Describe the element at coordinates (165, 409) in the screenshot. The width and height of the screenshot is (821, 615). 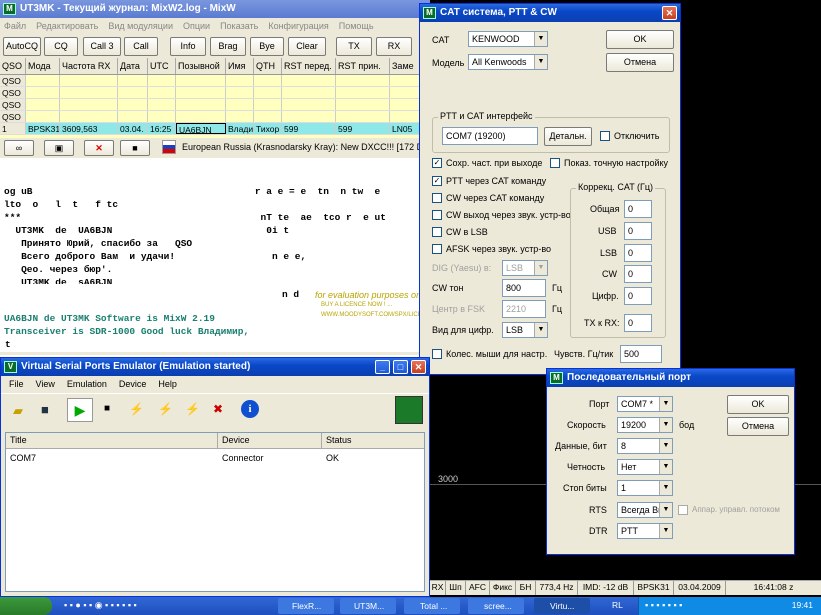
I see `edit-device-icon: ⚡` at that location.